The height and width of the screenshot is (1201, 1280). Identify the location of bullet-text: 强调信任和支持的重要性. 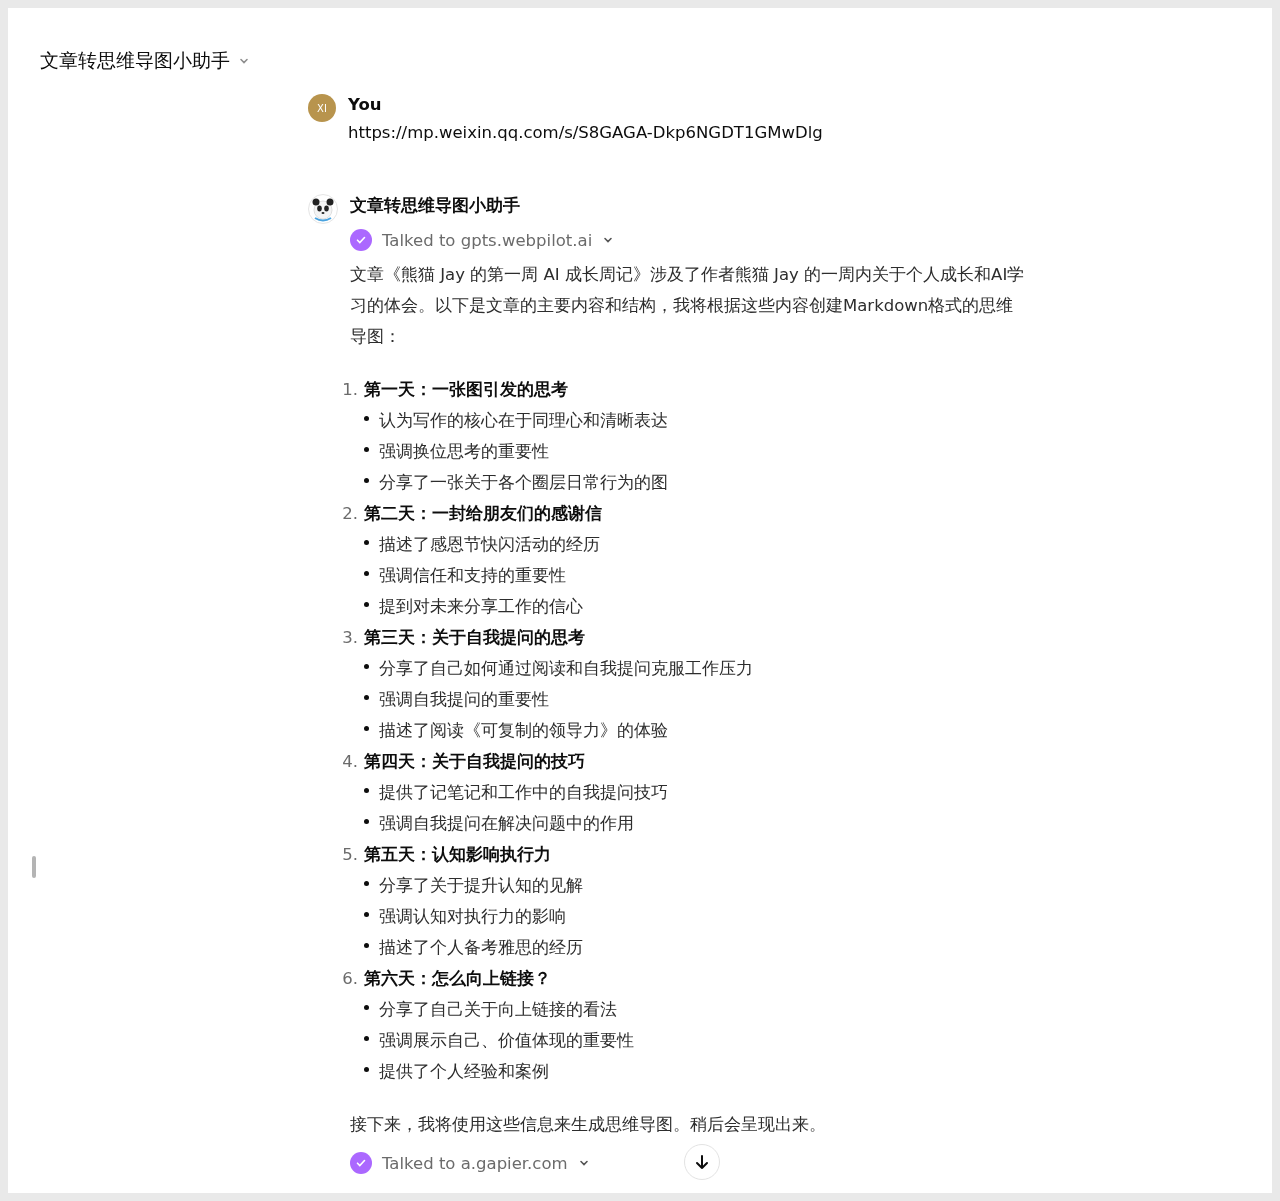
(472, 576).